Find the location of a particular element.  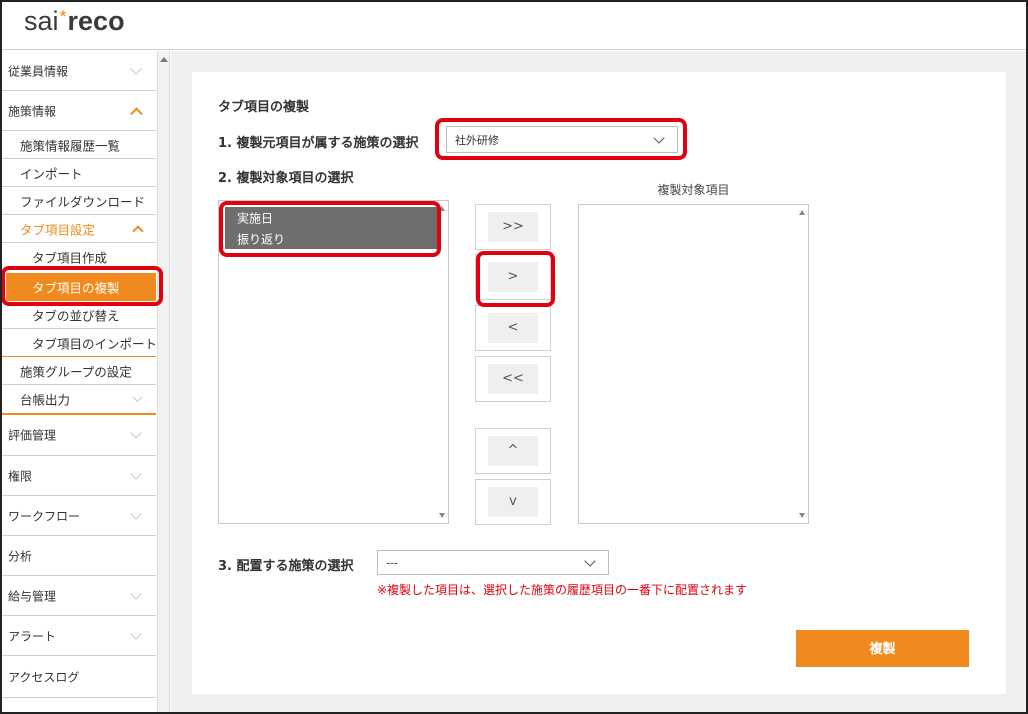

sidebar-item-ledger-output: 台帳出力 is located at coordinates (78, 399).